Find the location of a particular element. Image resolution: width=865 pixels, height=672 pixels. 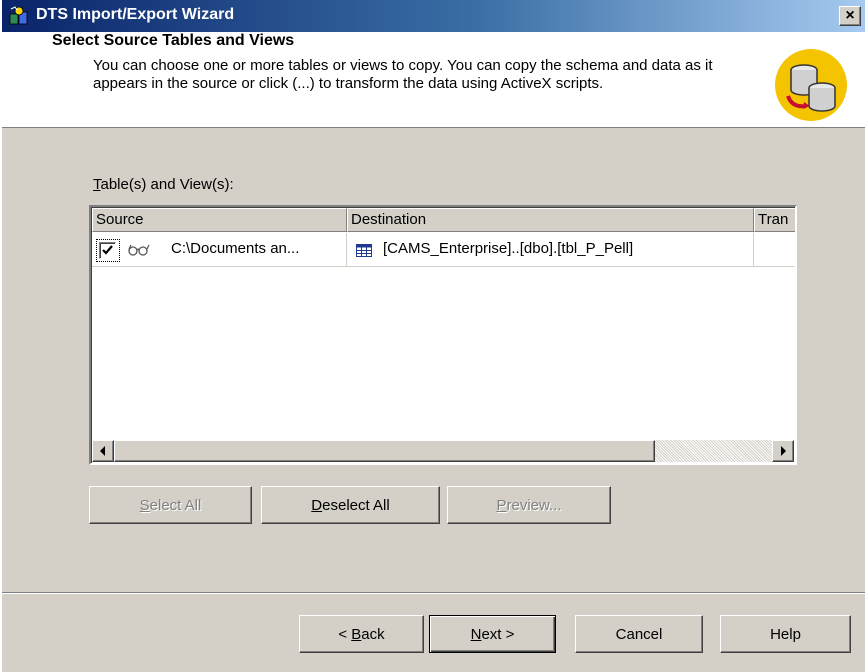

arrow-right-icon is located at coordinates (783, 451).